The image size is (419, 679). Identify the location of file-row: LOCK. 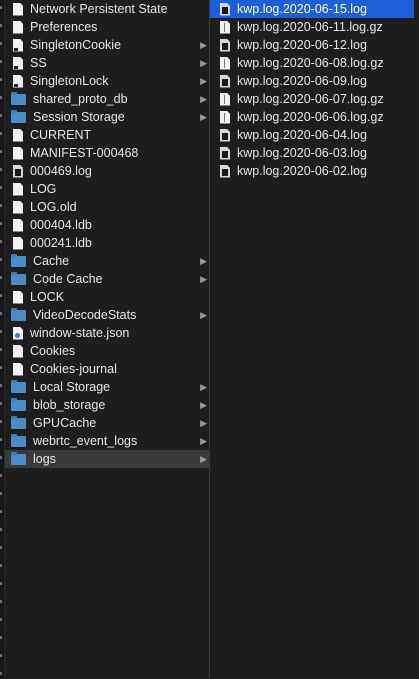
(107, 297).